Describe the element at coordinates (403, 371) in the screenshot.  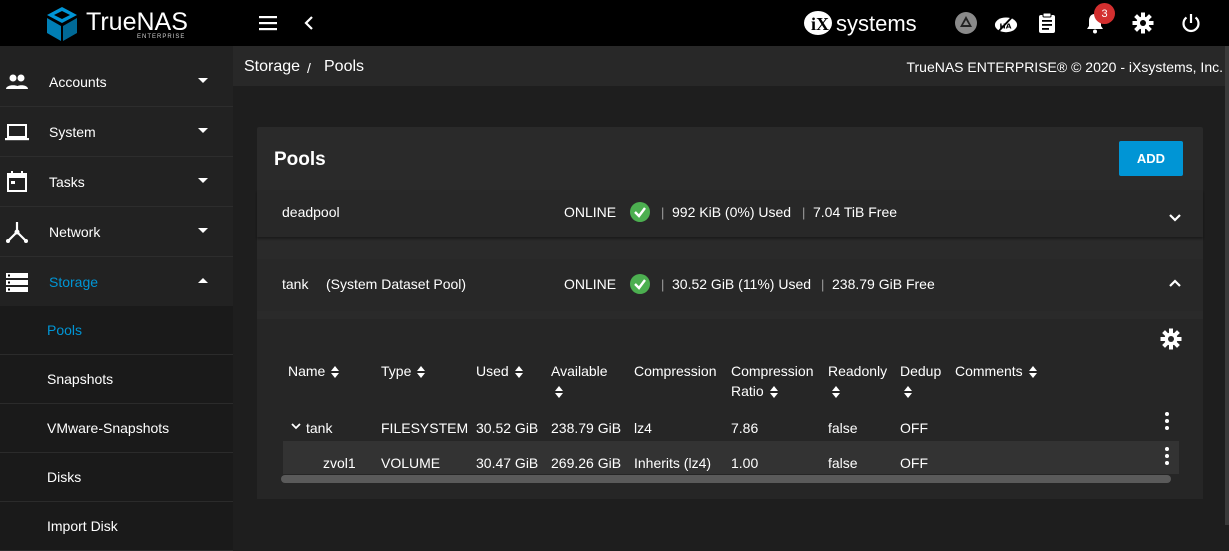
I see `column-header-type: Type` at that location.